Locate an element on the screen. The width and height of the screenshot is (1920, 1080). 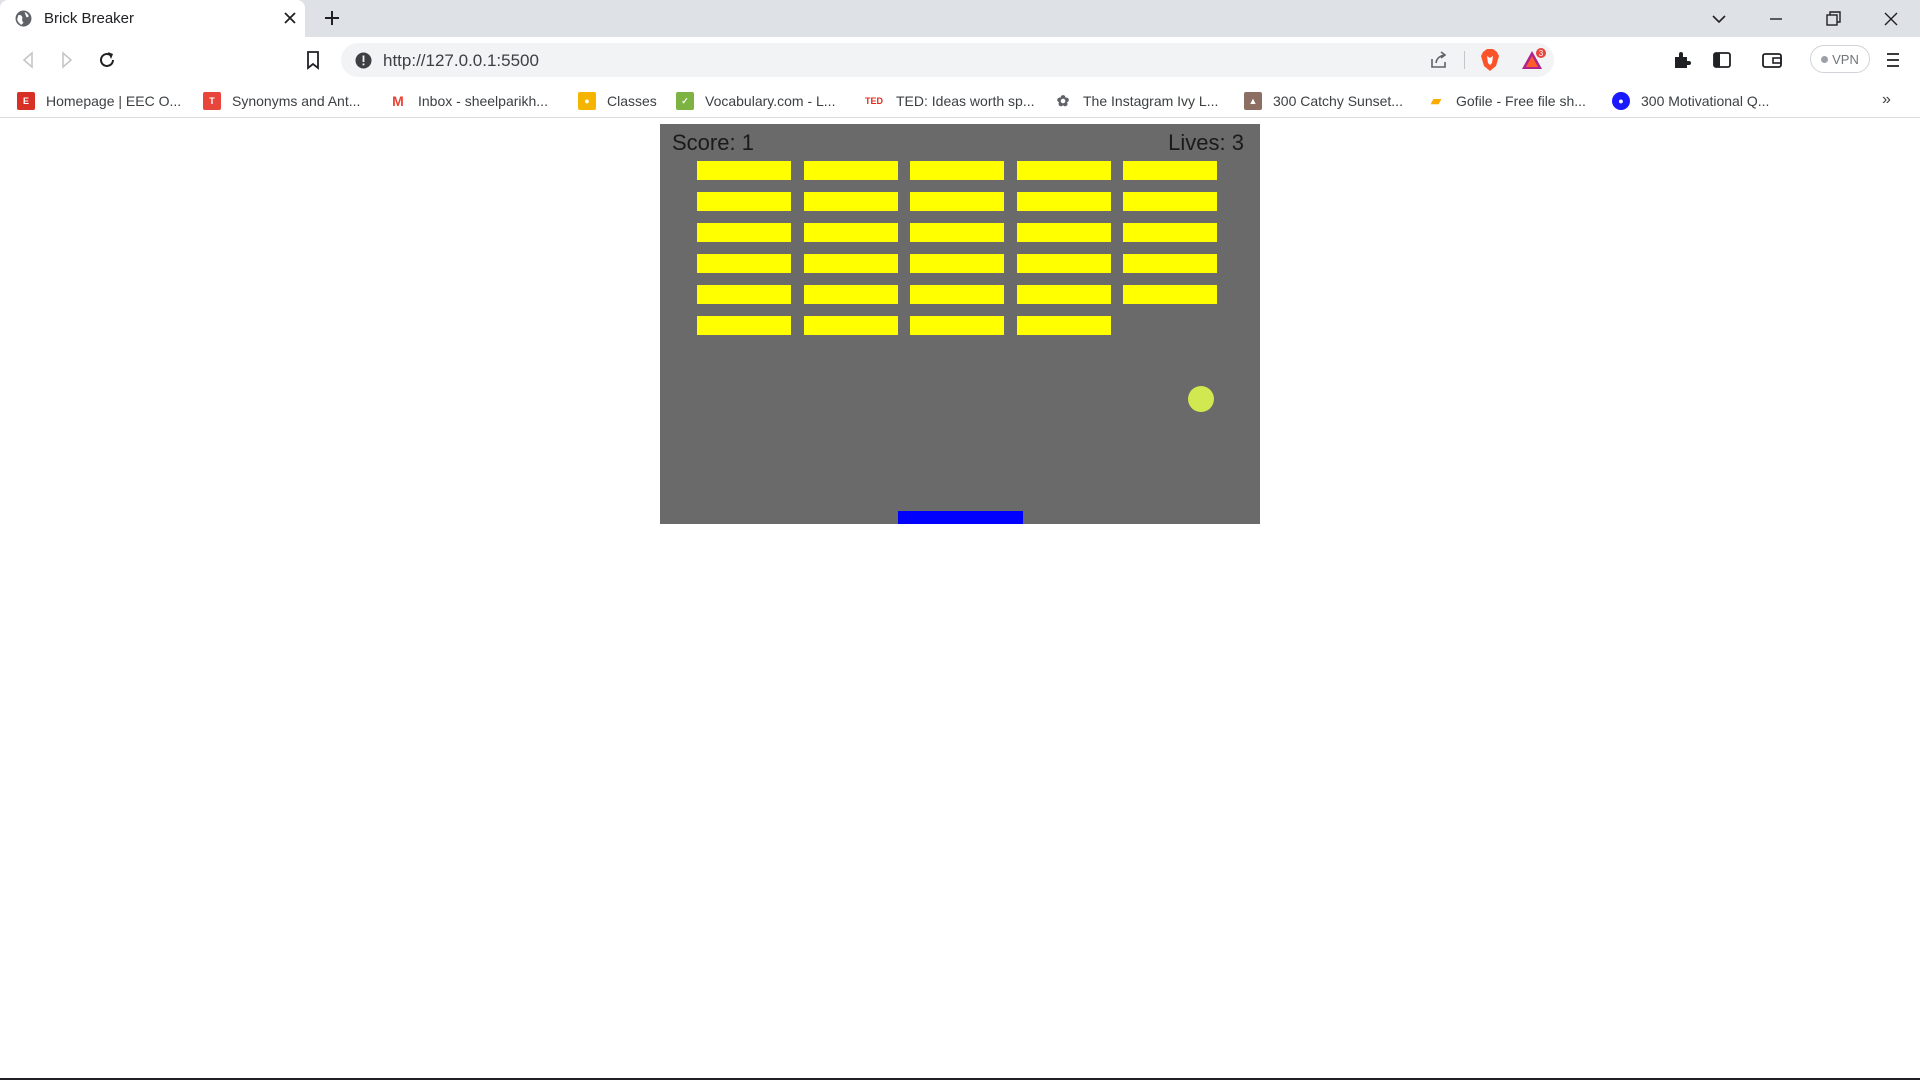
eec-icon: E is located at coordinates (26, 101).